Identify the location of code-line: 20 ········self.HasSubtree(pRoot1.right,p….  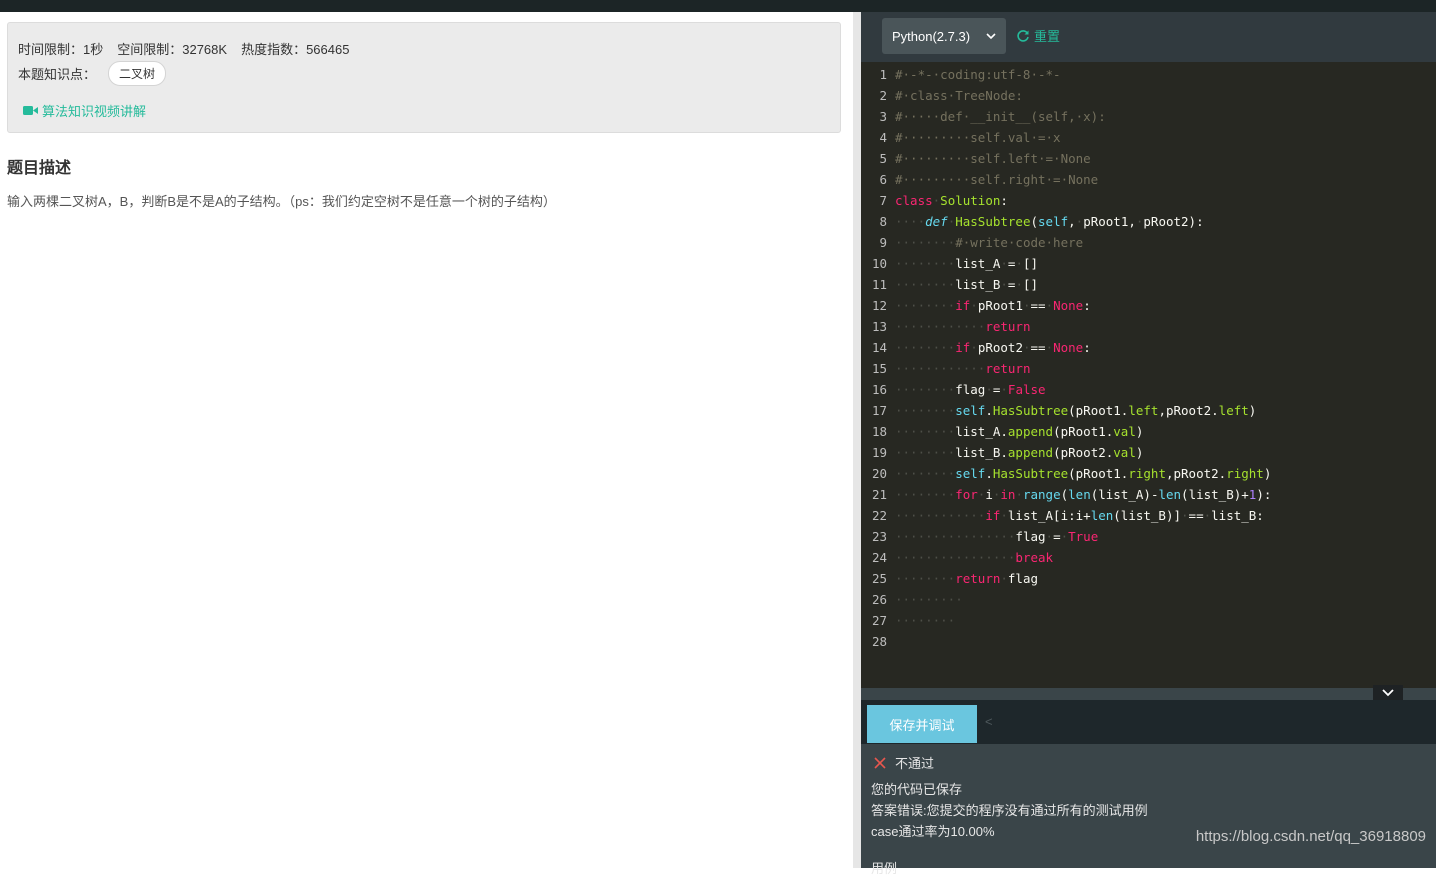
(1148, 473).